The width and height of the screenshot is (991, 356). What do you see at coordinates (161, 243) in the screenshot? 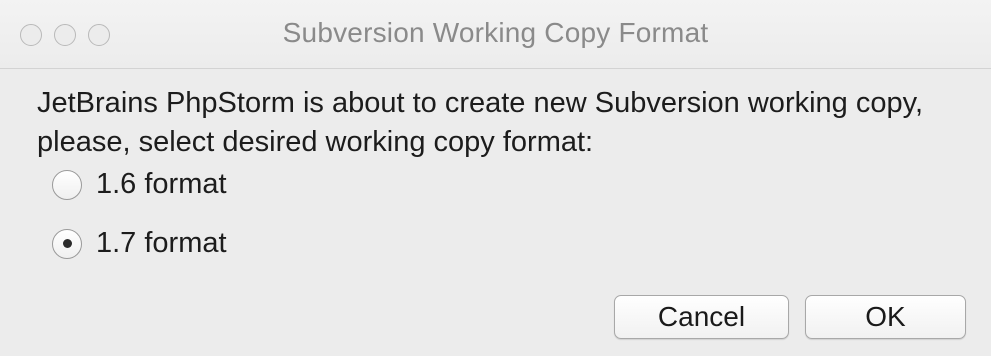
I see `option-label: 1.7 format` at bounding box center [161, 243].